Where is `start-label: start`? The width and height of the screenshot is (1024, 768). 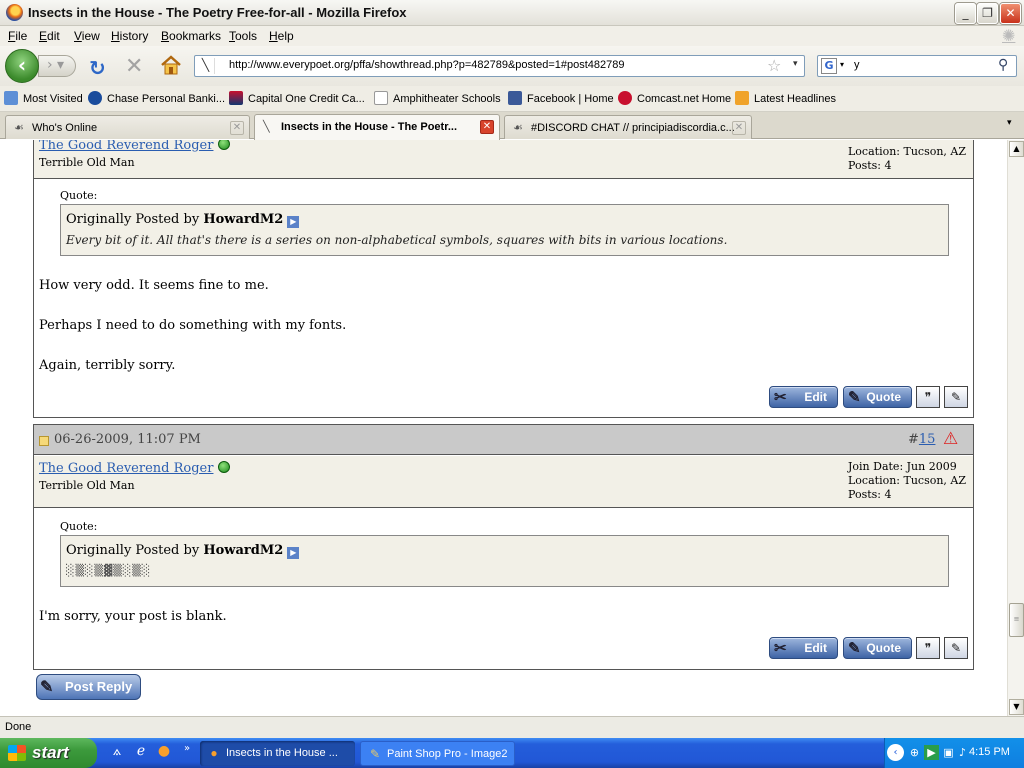 start-label: start is located at coordinates (50, 752).